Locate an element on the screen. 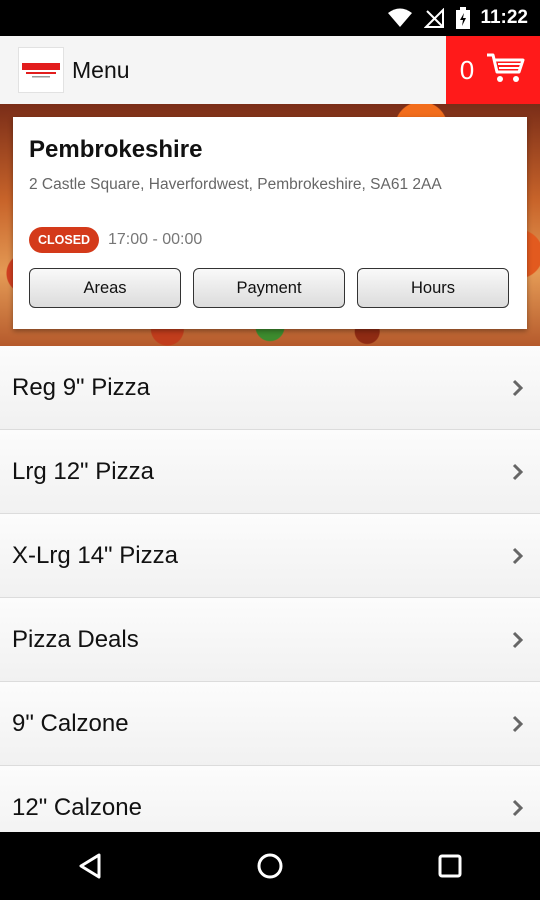 Image resolution: width=540 pixels, height=900 pixels. areas-button: Areas is located at coordinates (105, 288).